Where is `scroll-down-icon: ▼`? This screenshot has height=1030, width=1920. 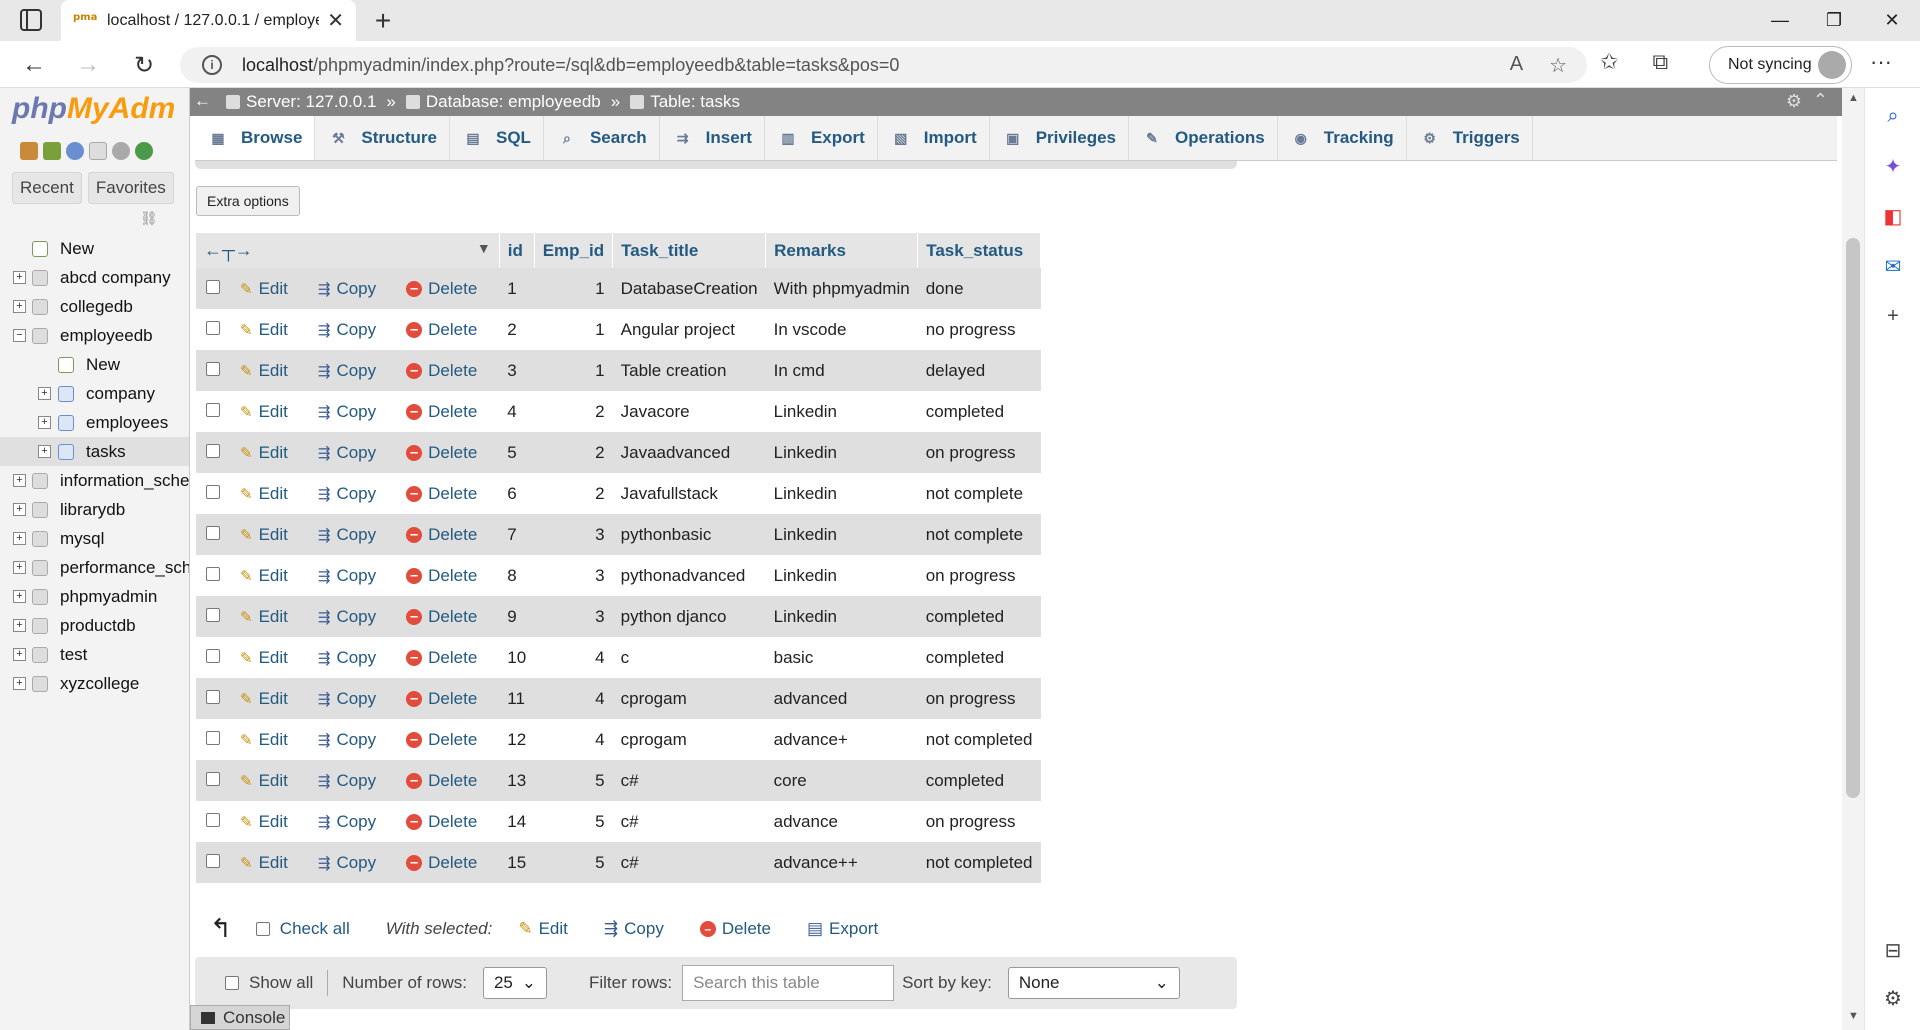 scroll-down-icon: ▼ is located at coordinates (1853, 1016).